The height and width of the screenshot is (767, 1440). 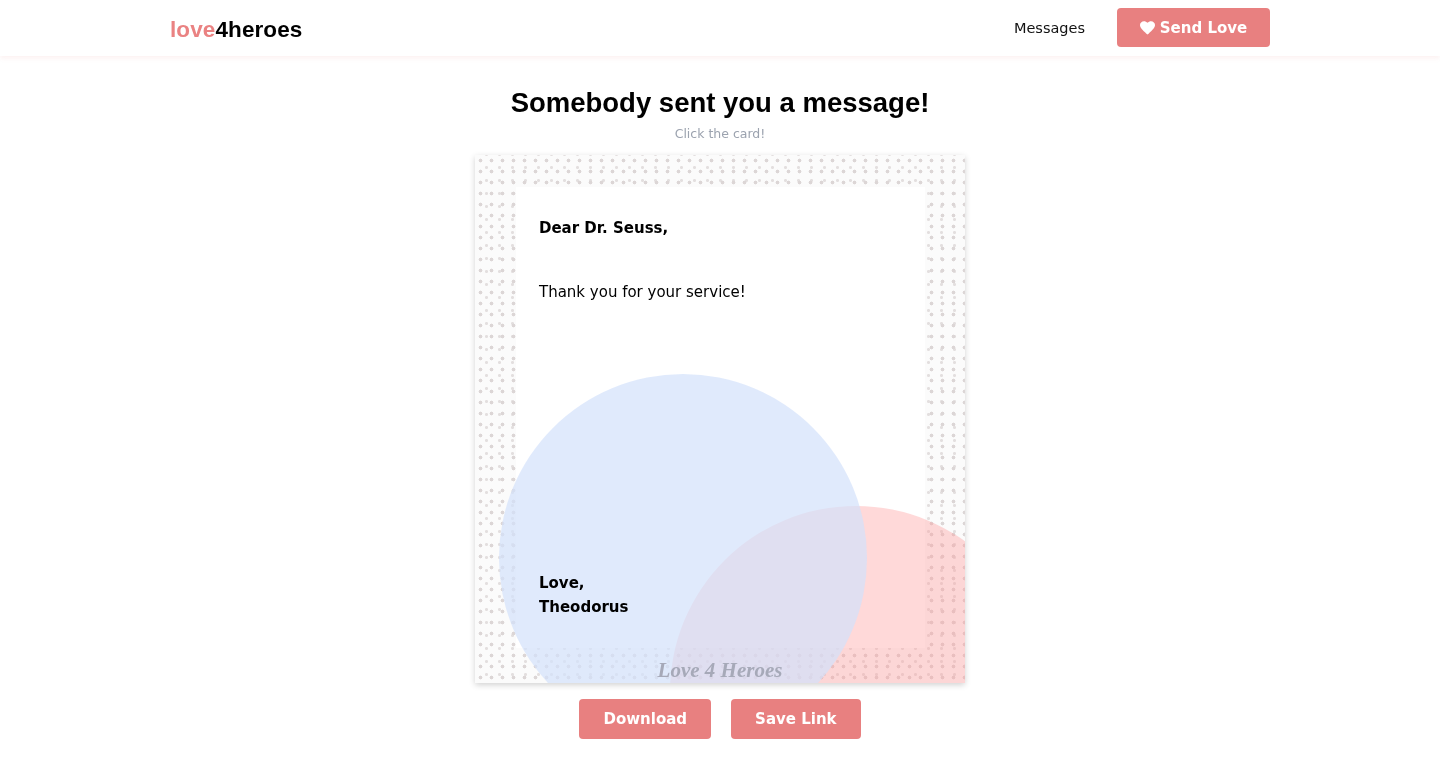 I want to click on signature: Theodorus, so click(x=584, y=607).